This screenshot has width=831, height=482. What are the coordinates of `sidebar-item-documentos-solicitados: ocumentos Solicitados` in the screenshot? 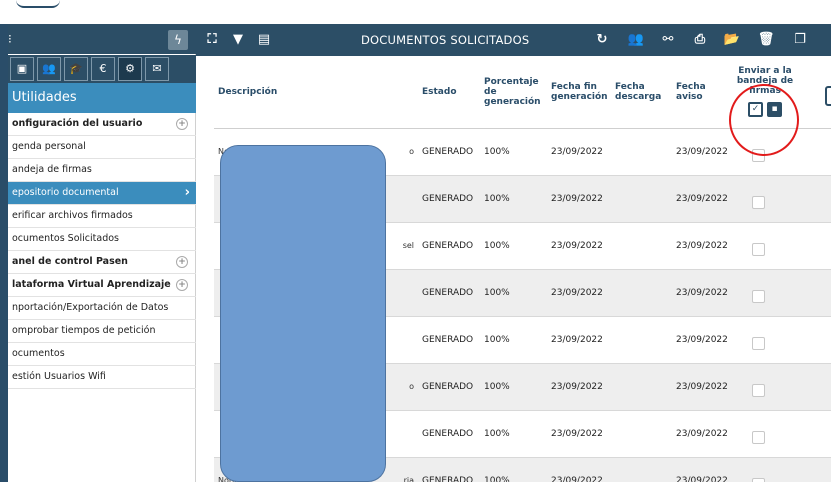 It's located at (102, 239).